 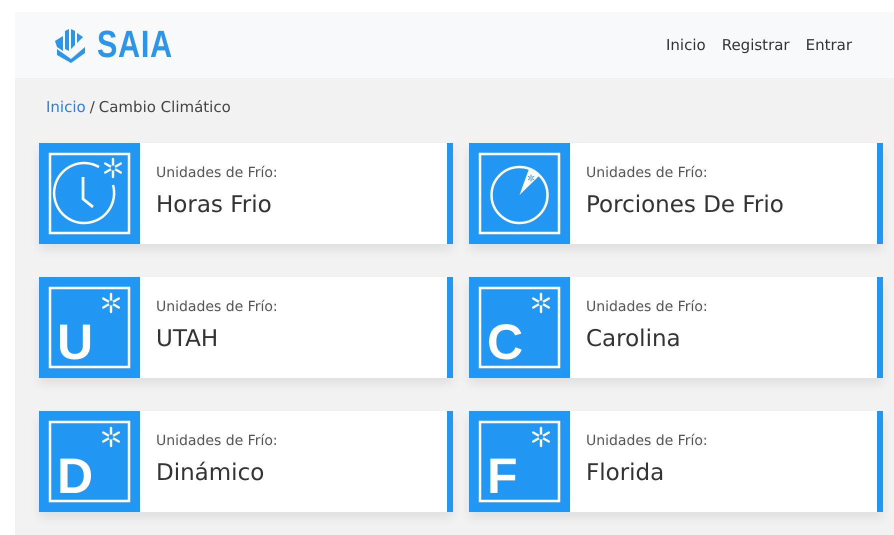 I want to click on letter-snowflake-icon: D, so click(x=89, y=461).